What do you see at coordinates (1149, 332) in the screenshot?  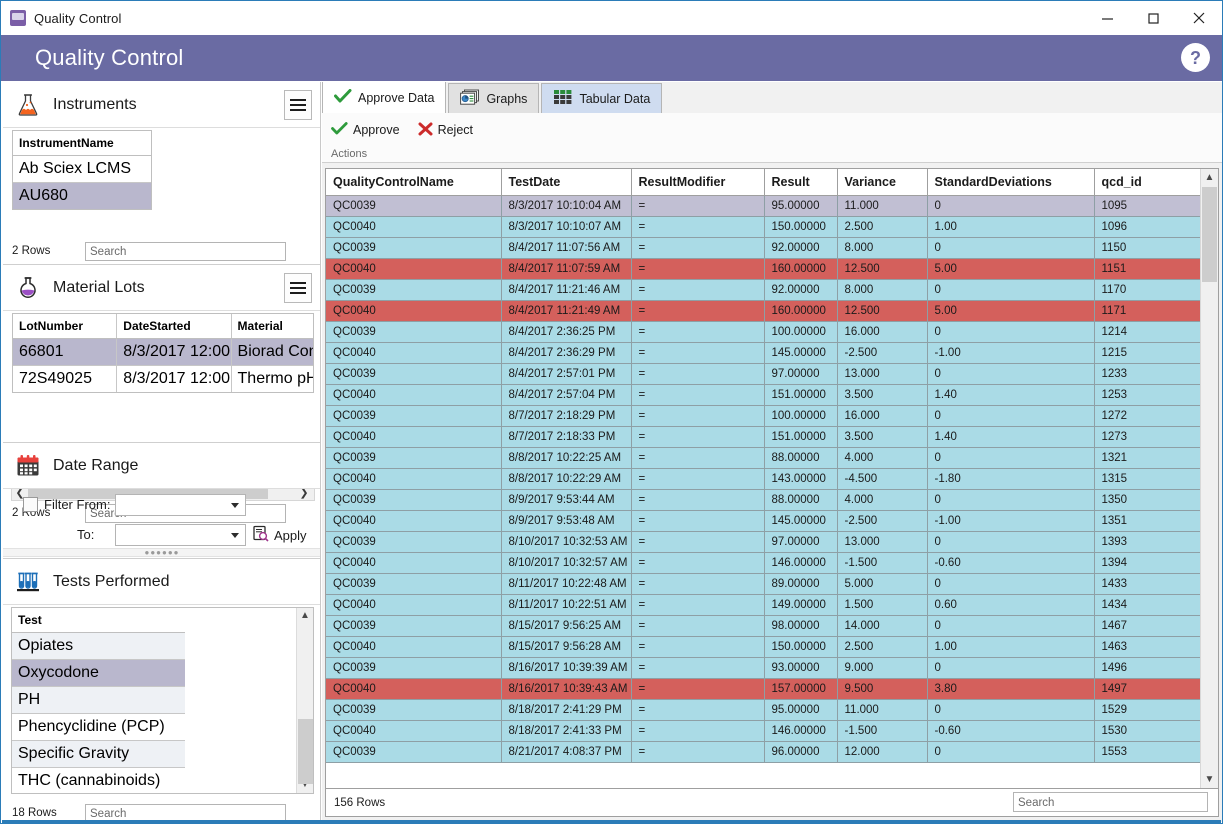 I see `qcd-id: 1214` at bounding box center [1149, 332].